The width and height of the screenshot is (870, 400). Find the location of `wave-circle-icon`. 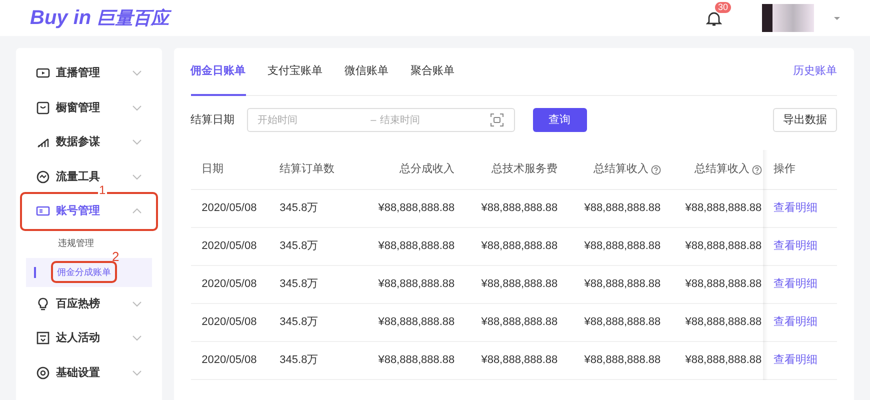

wave-circle-icon is located at coordinates (43, 177).